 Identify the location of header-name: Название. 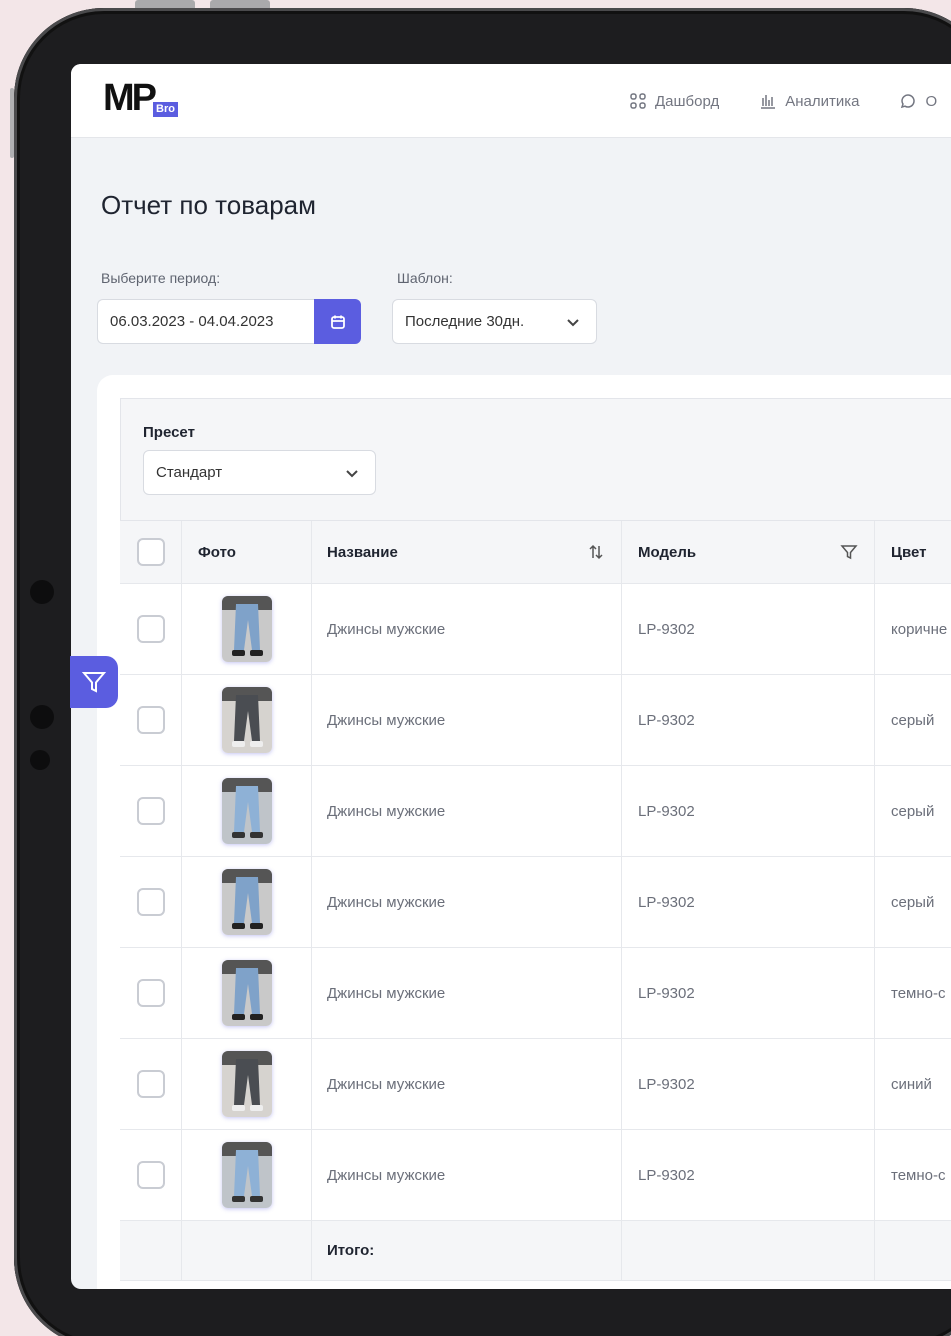
(467, 552).